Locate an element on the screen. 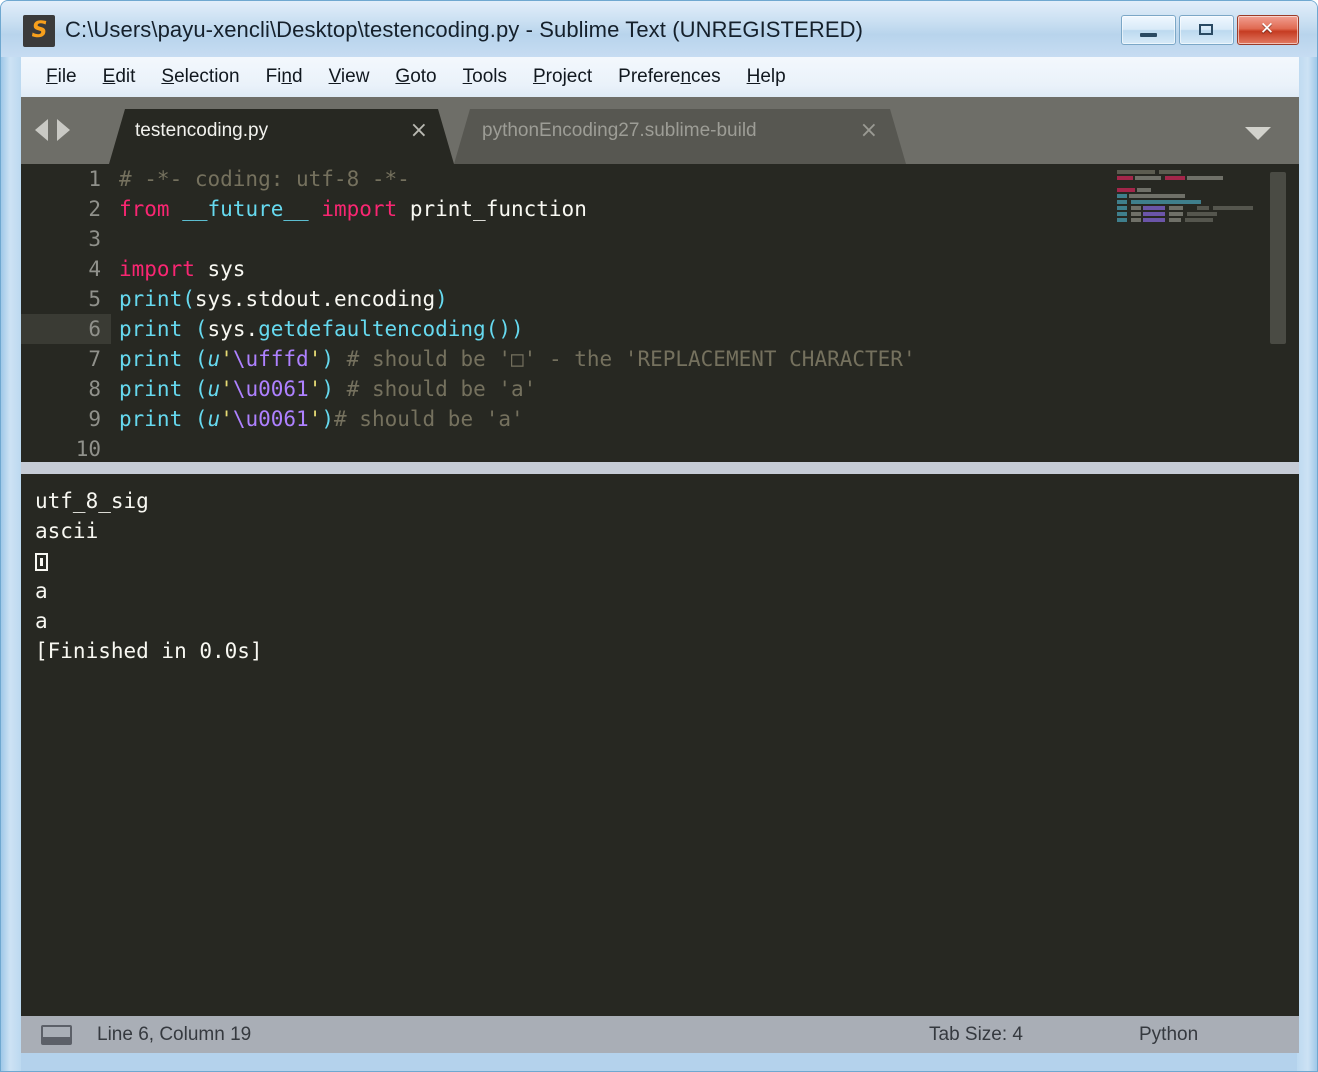 The image size is (1318, 1072). line-number: 2 is located at coordinates (94, 209).